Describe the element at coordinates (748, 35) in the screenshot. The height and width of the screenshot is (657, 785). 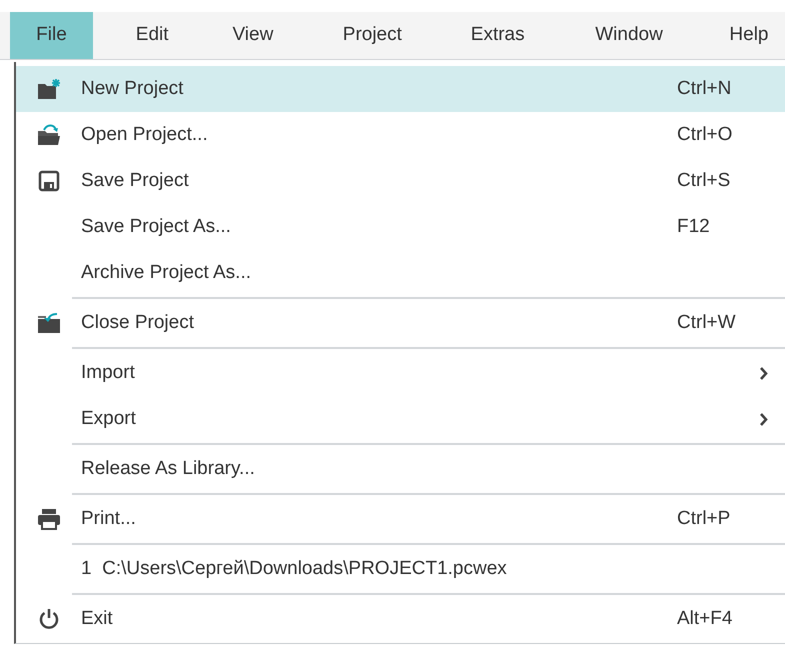
I see `menu-bar-item: Help` at that location.